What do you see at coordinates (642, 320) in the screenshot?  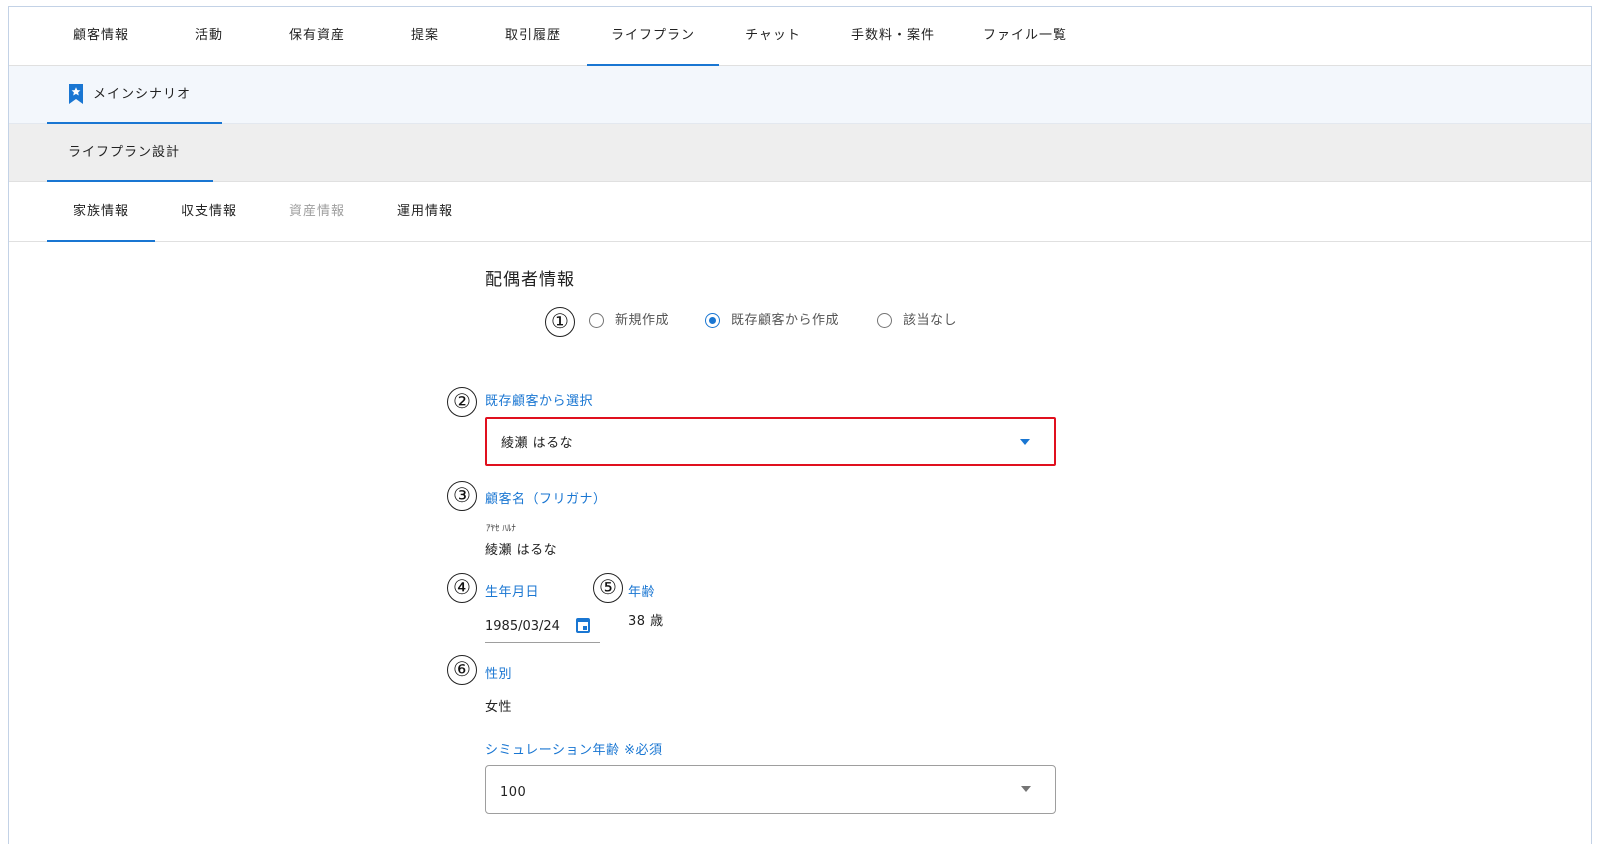 I see `radio-label: 新規作成` at bounding box center [642, 320].